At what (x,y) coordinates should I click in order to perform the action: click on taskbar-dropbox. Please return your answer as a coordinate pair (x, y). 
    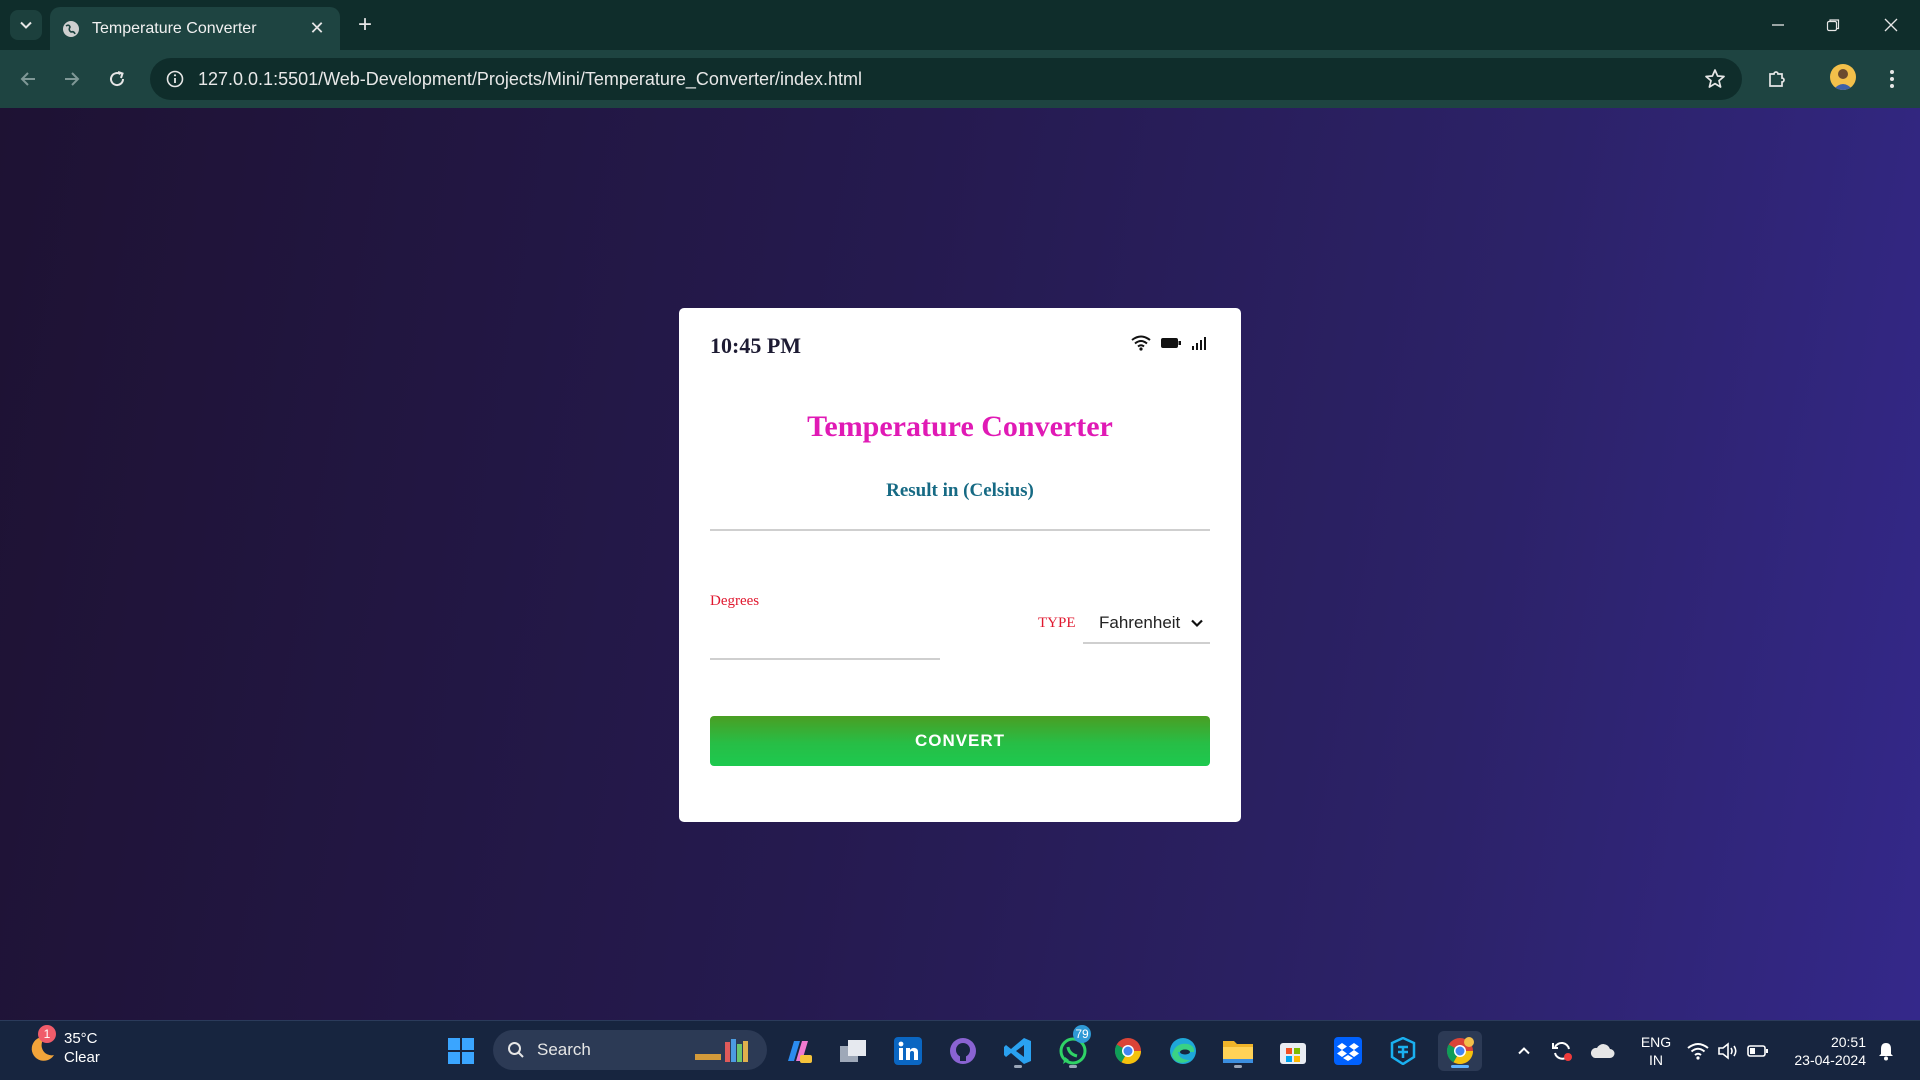
    Looking at the image, I should click on (1348, 1051).